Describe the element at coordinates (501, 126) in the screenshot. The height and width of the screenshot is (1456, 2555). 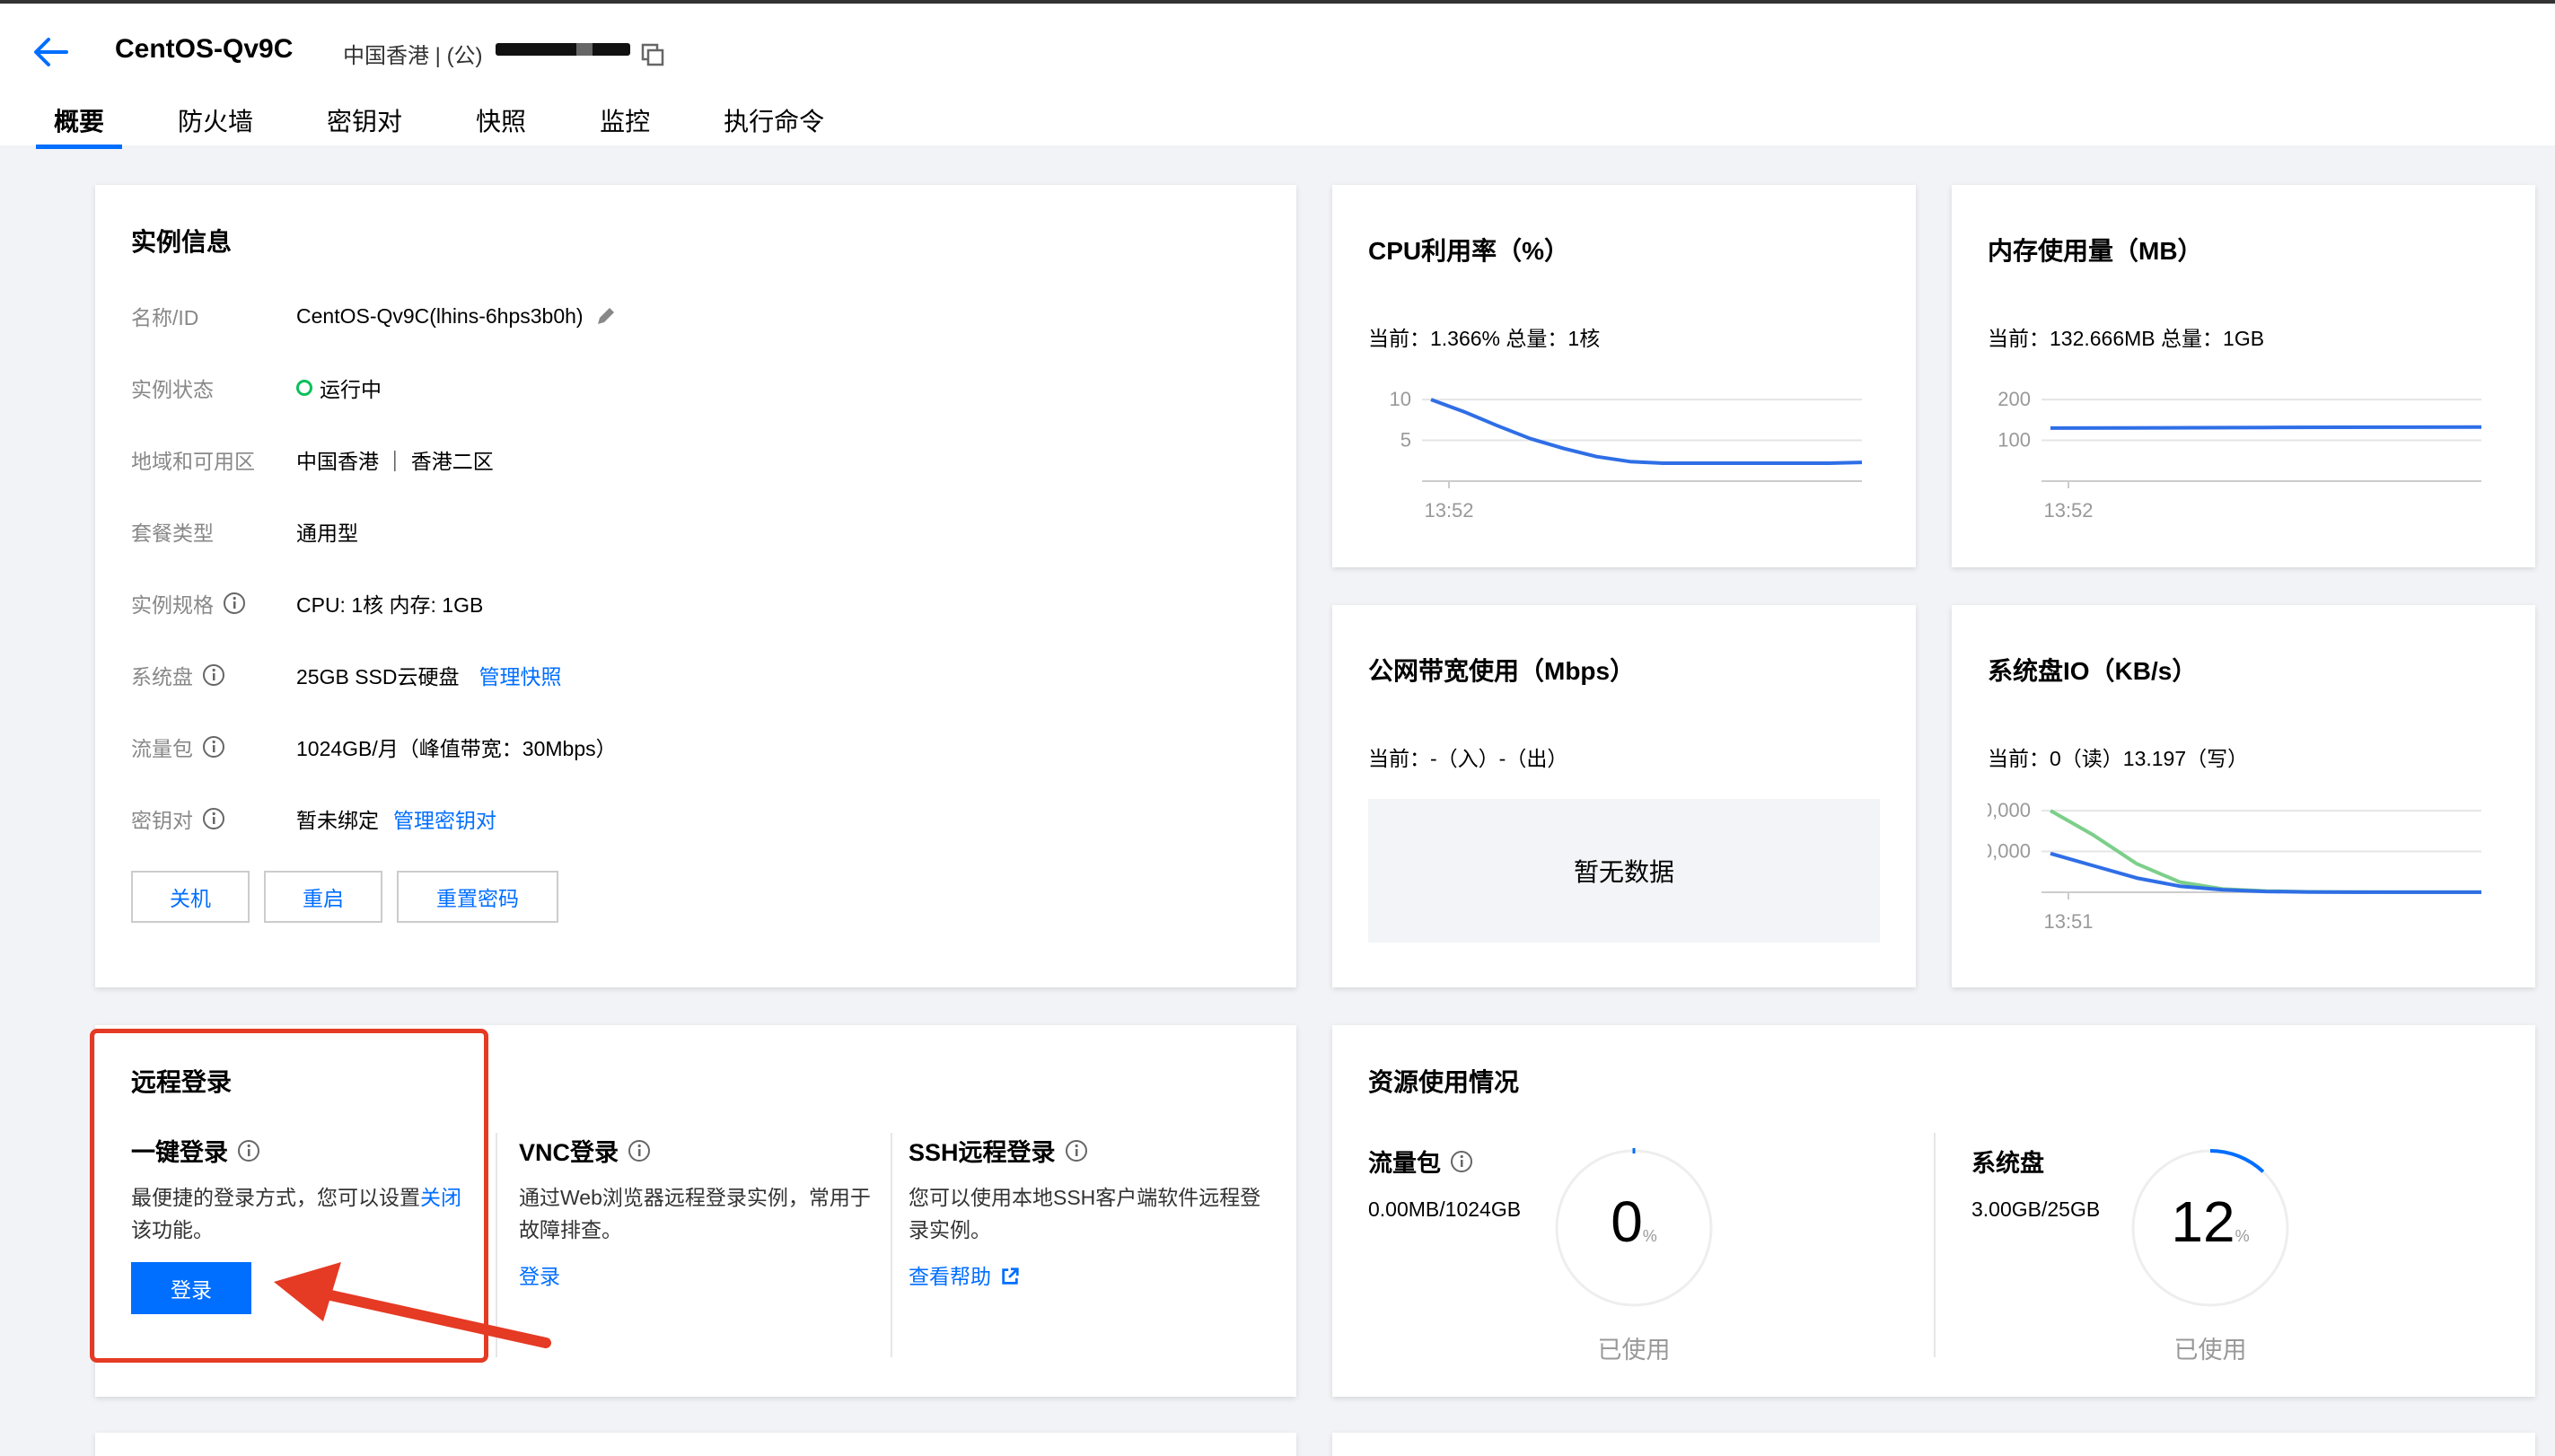
I see `tab-snapshot: 快照` at that location.